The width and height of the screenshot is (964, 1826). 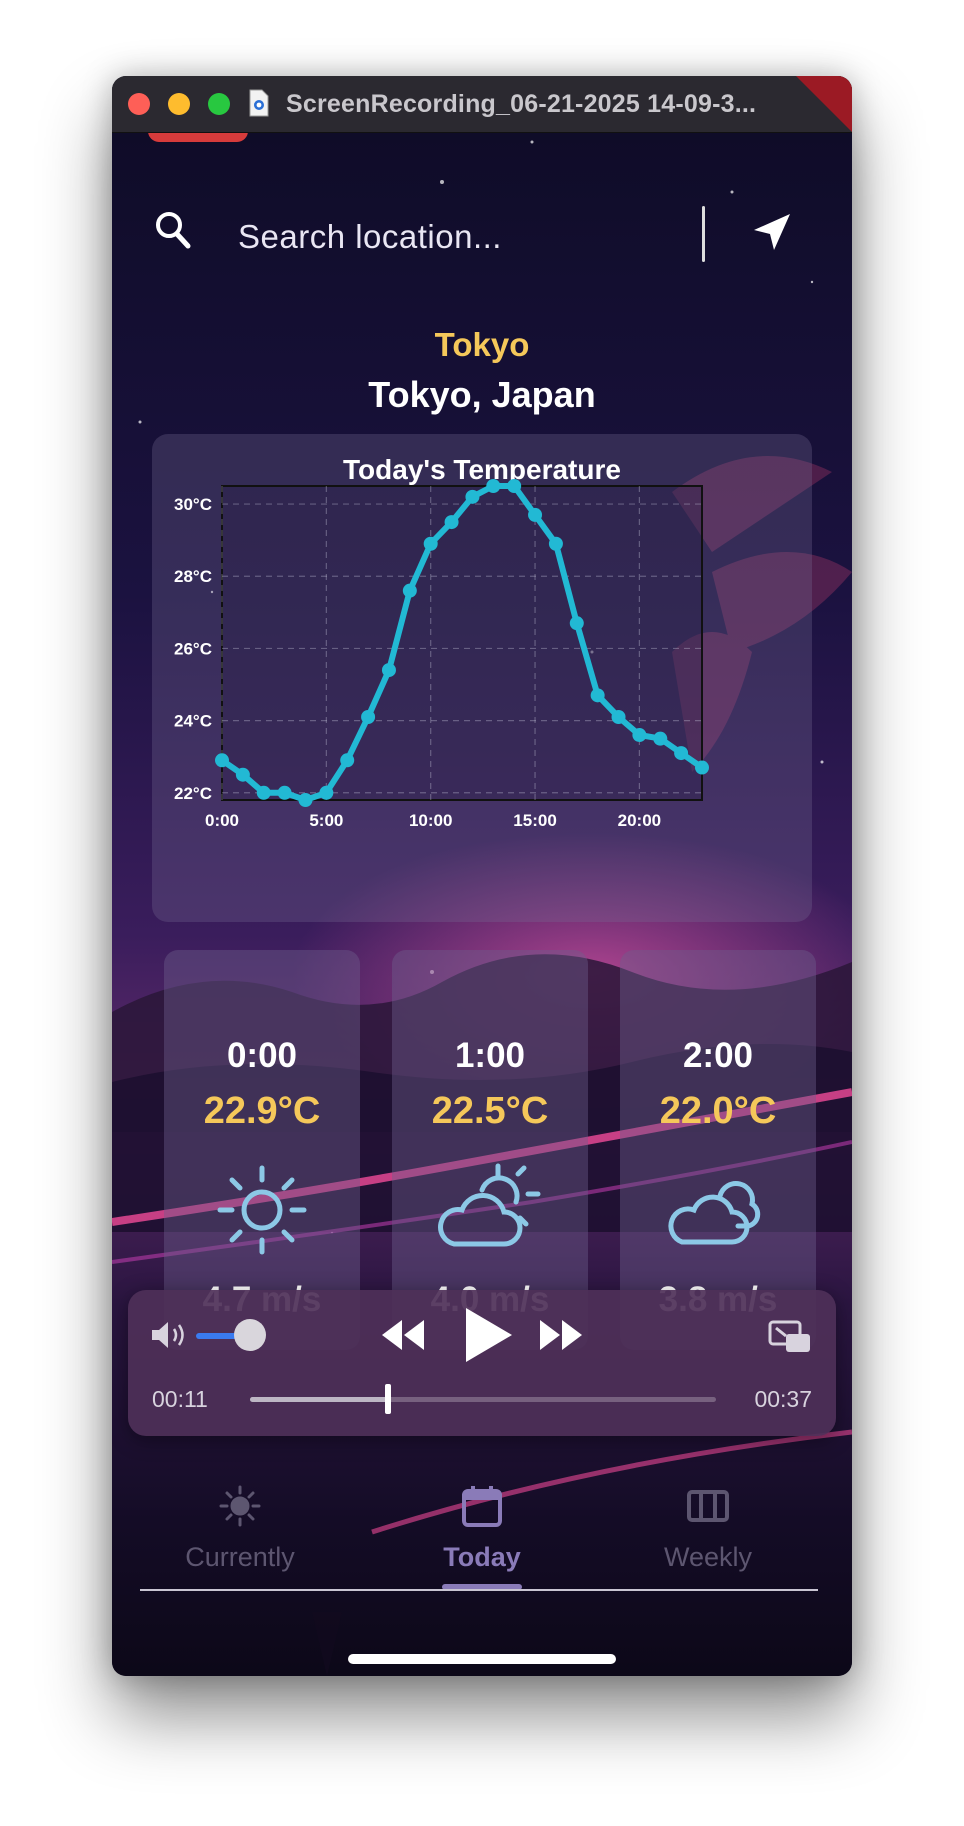 What do you see at coordinates (708, 1557) in the screenshot?
I see `tab-label: Weekly` at bounding box center [708, 1557].